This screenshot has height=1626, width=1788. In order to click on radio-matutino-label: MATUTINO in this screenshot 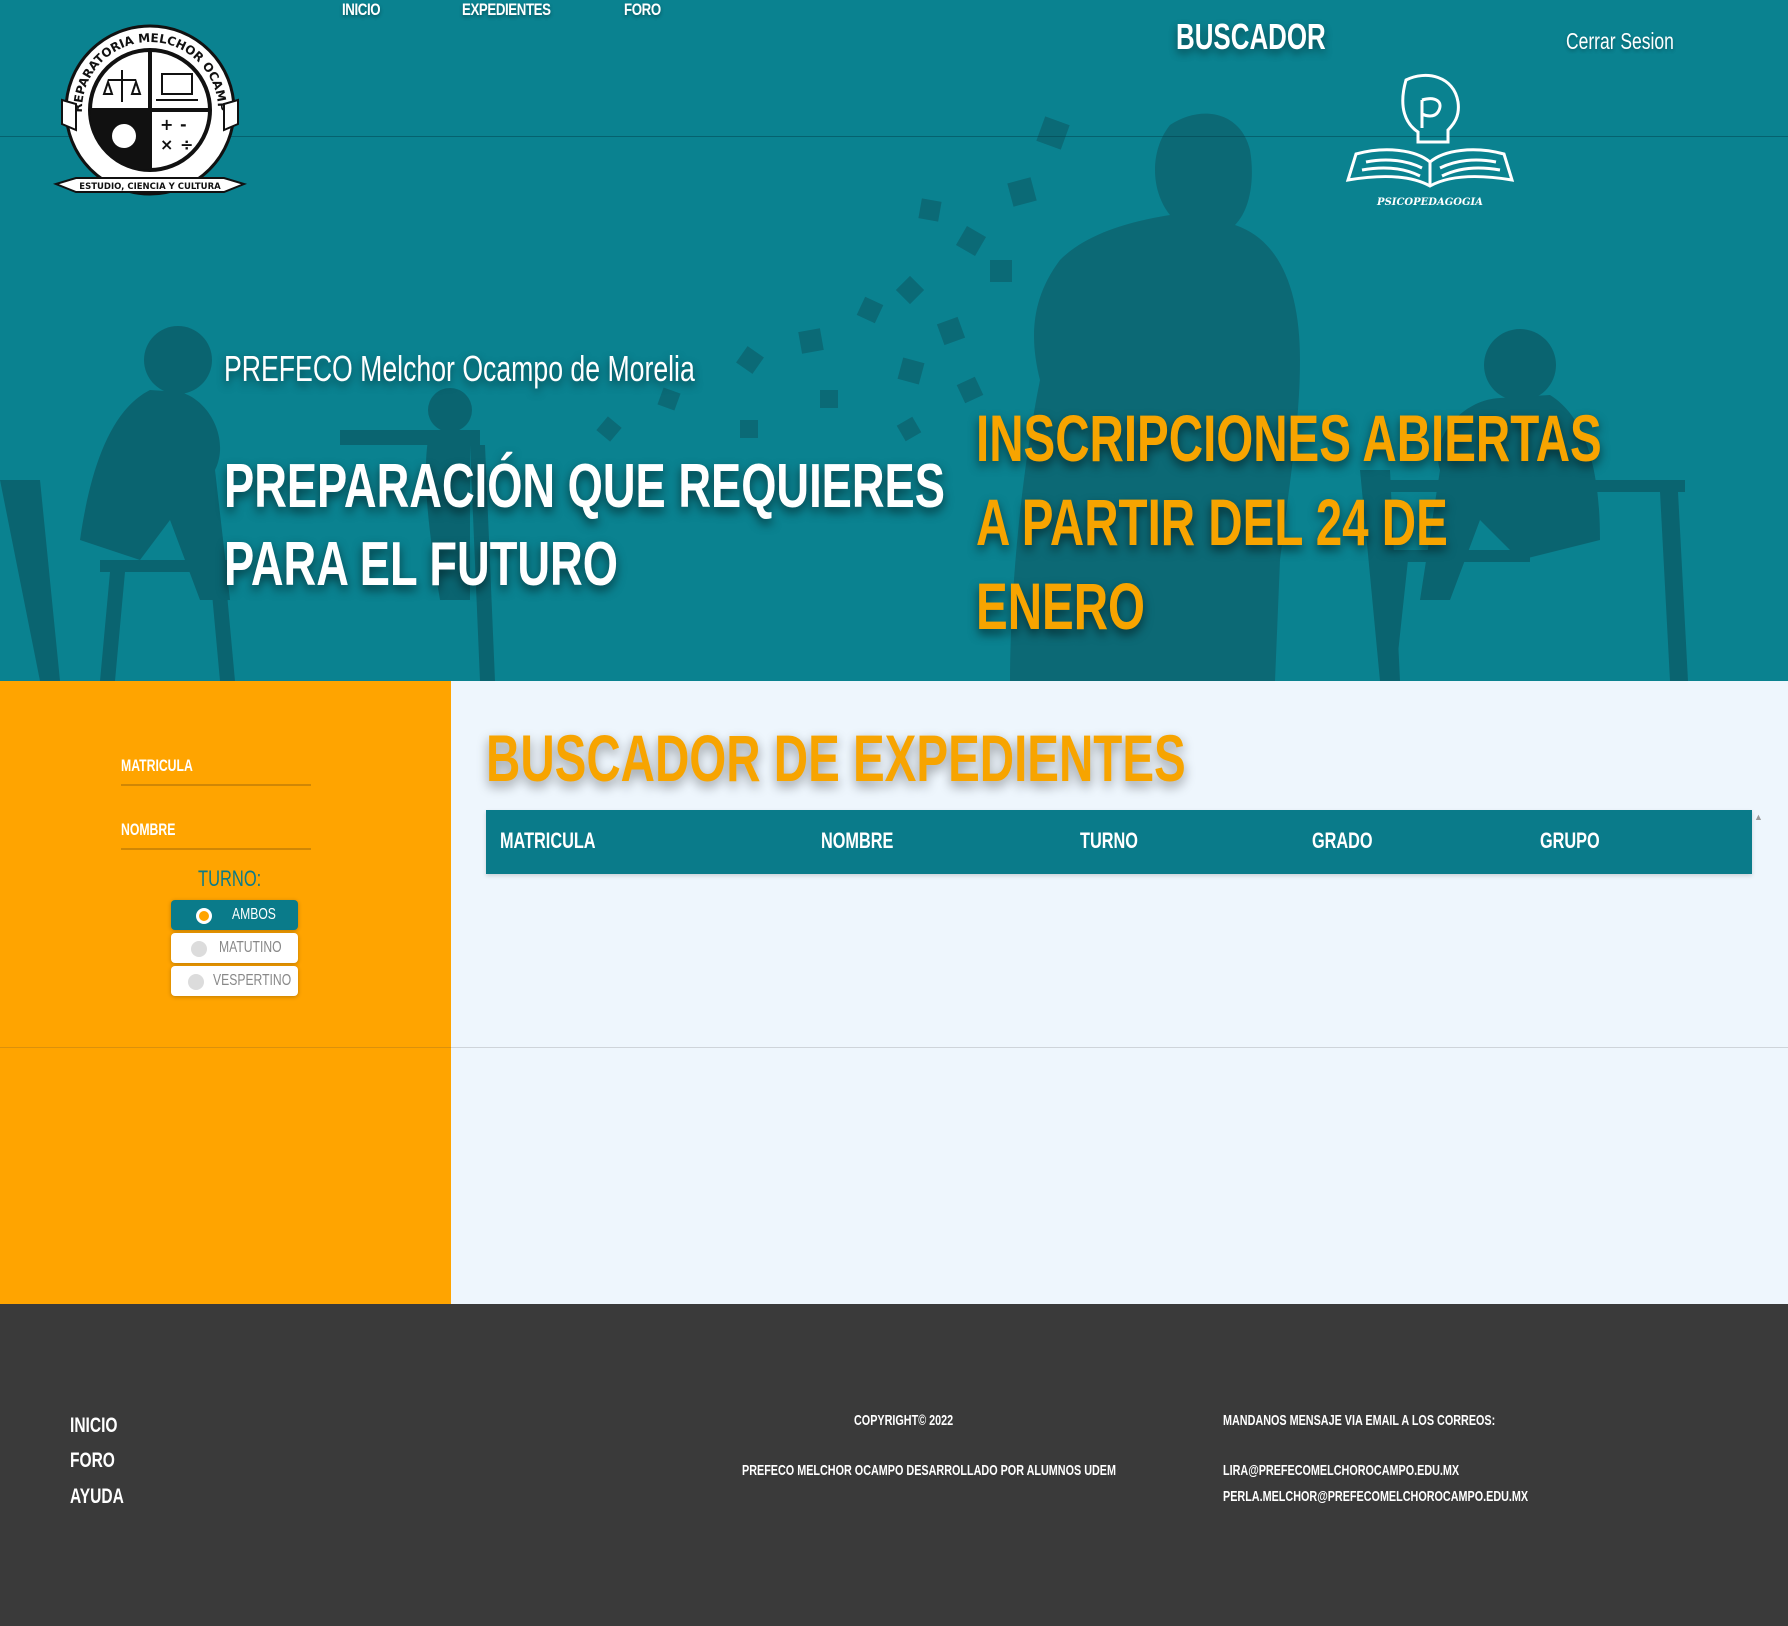, I will do `click(250, 947)`.